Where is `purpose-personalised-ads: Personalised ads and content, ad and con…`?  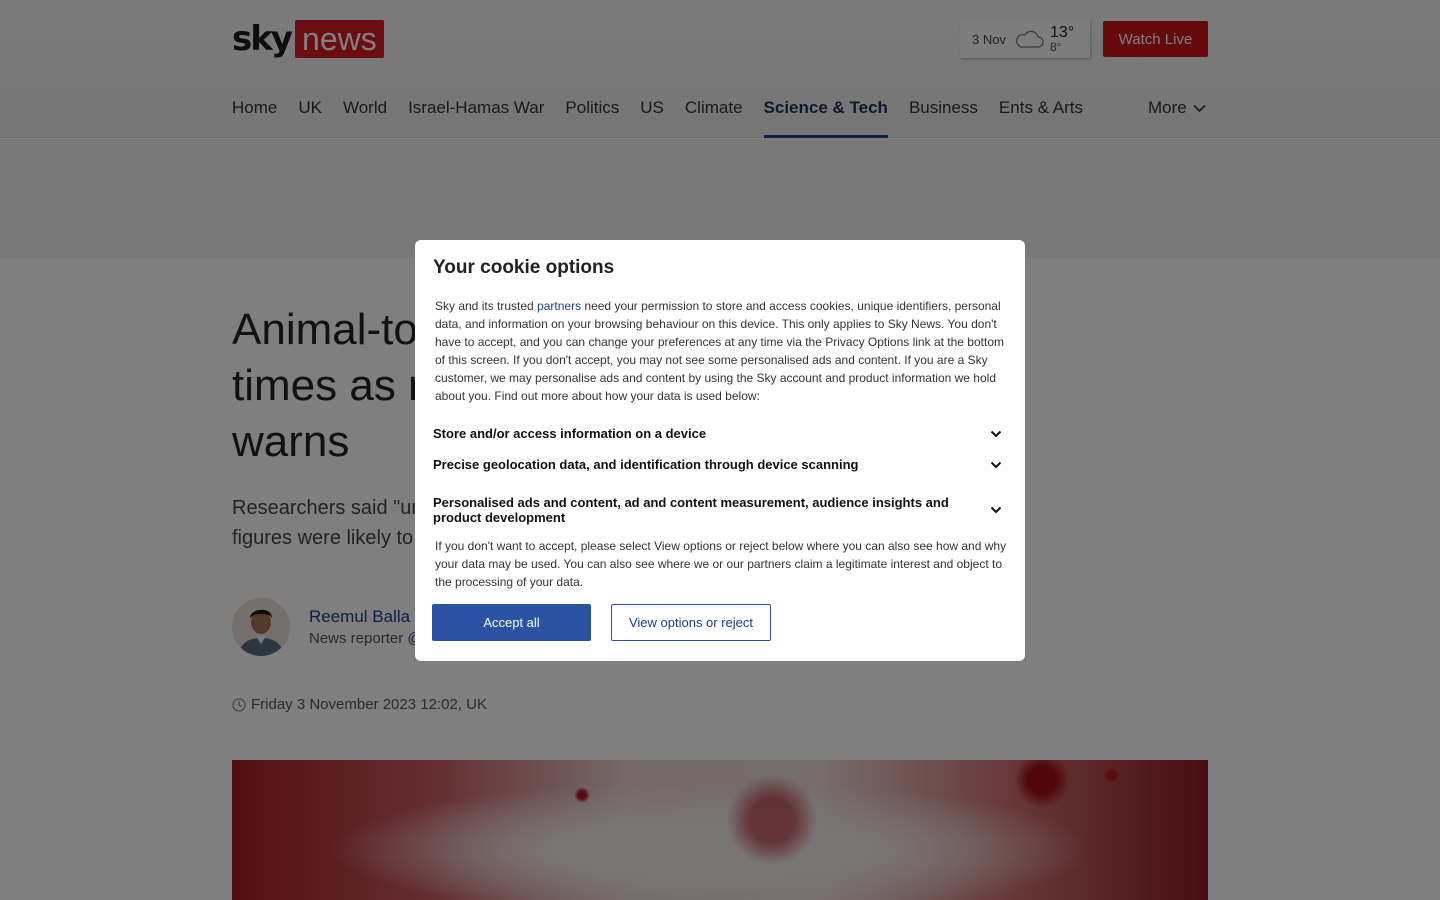 purpose-personalised-ads: Personalised ads and content, ad and con… is located at coordinates (718, 510).